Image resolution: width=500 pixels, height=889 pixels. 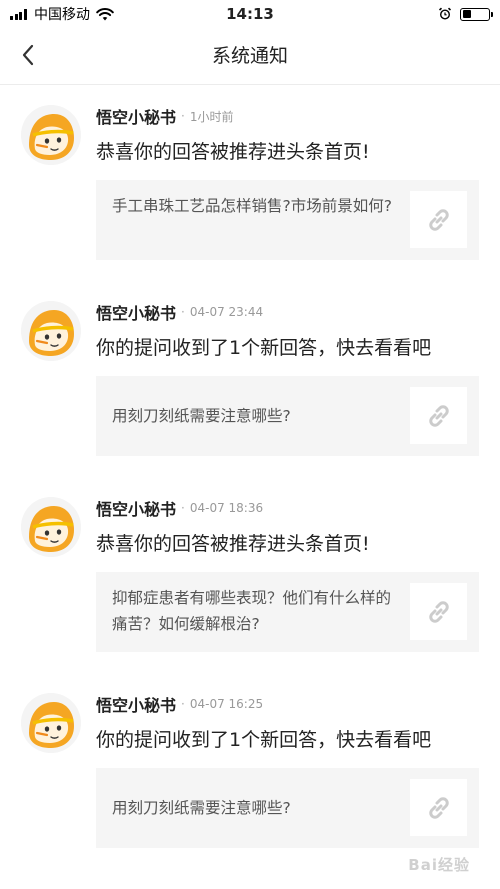 What do you see at coordinates (252, 611) in the screenshot?
I see `question-title: 抑郁症患者有哪些表现？他们有什么样的痛苦？如何缓解根治?` at bounding box center [252, 611].